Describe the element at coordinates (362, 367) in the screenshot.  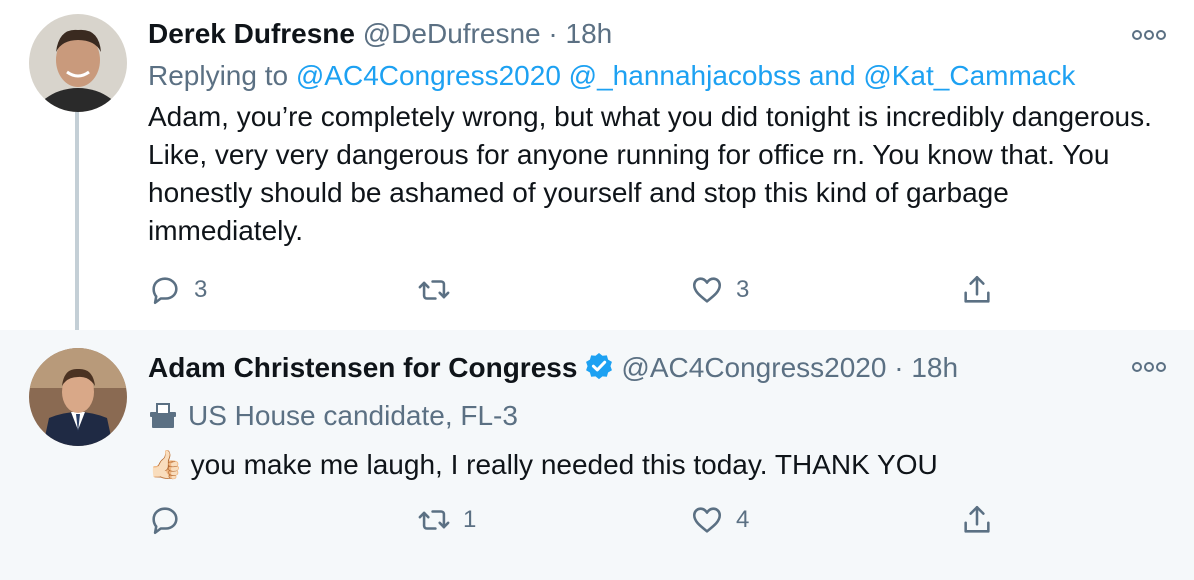
I see `author-name: Adam Christensen for Congress` at that location.